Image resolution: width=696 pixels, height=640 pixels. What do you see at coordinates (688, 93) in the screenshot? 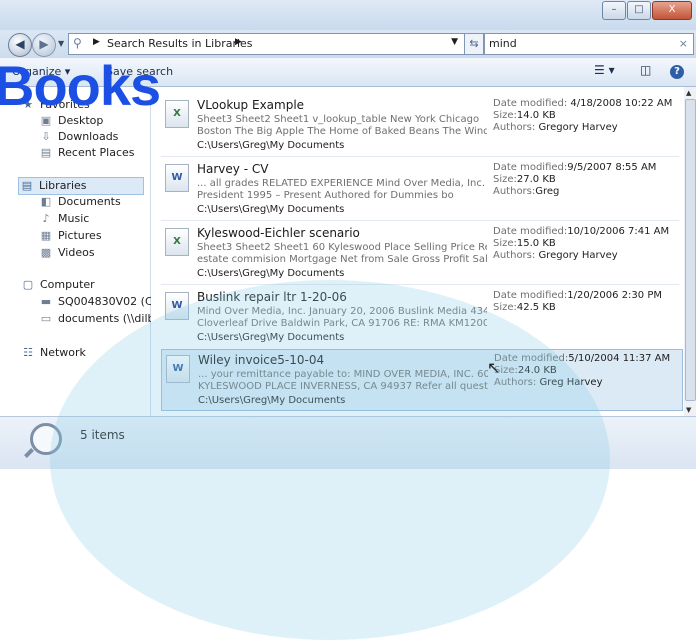
I see `scroll-up-icon: ▲` at bounding box center [688, 93].